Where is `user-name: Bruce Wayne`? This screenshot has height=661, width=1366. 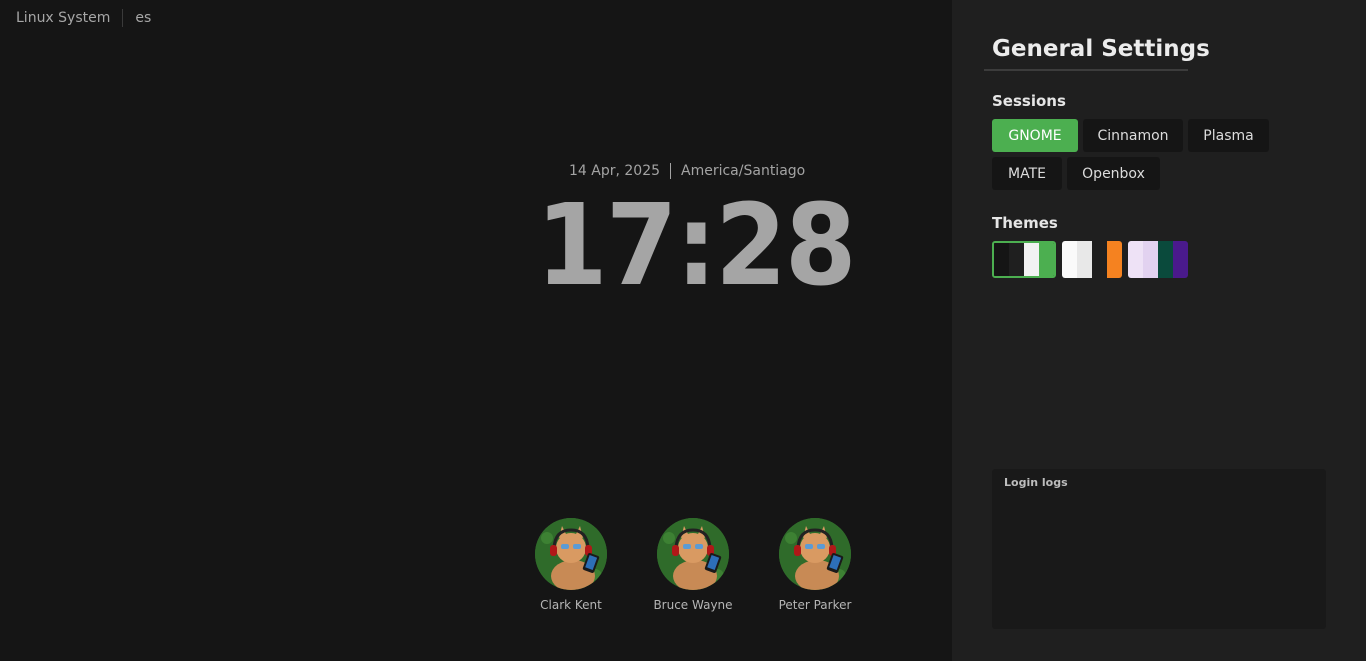 user-name: Bruce Wayne is located at coordinates (693, 605).